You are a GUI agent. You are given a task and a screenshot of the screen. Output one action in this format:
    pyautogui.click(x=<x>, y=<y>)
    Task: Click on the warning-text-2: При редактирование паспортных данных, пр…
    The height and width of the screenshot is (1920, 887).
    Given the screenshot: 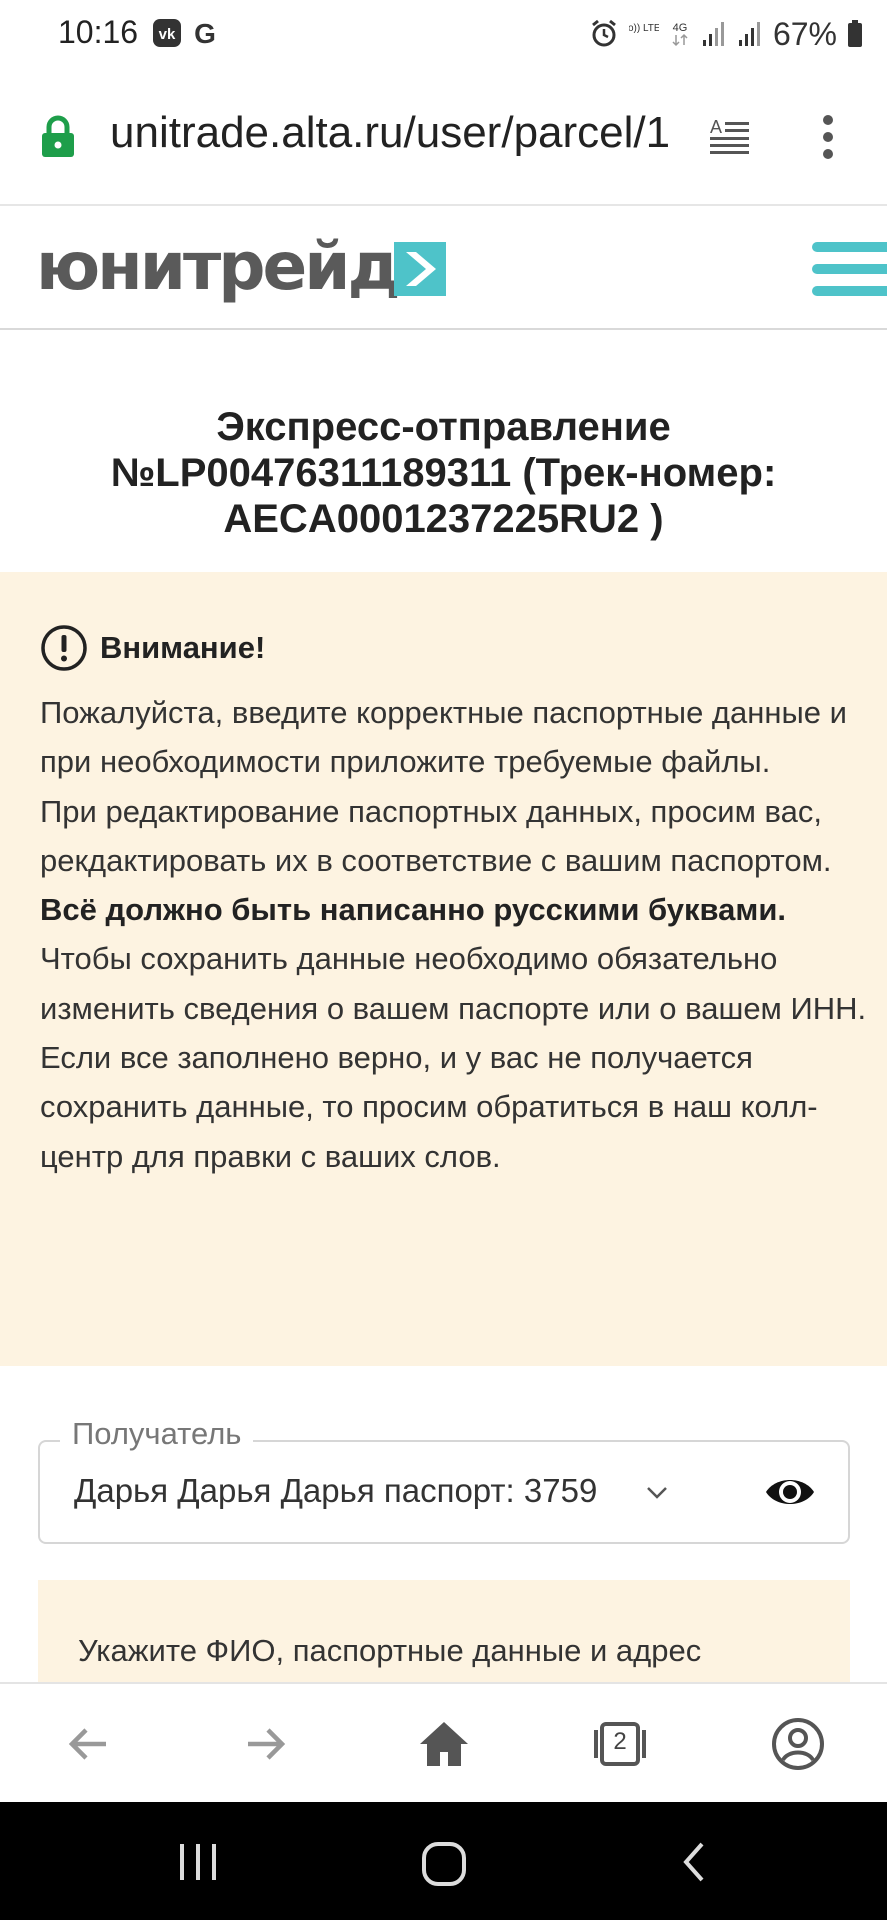 What is the action you would take?
    pyautogui.click(x=436, y=835)
    